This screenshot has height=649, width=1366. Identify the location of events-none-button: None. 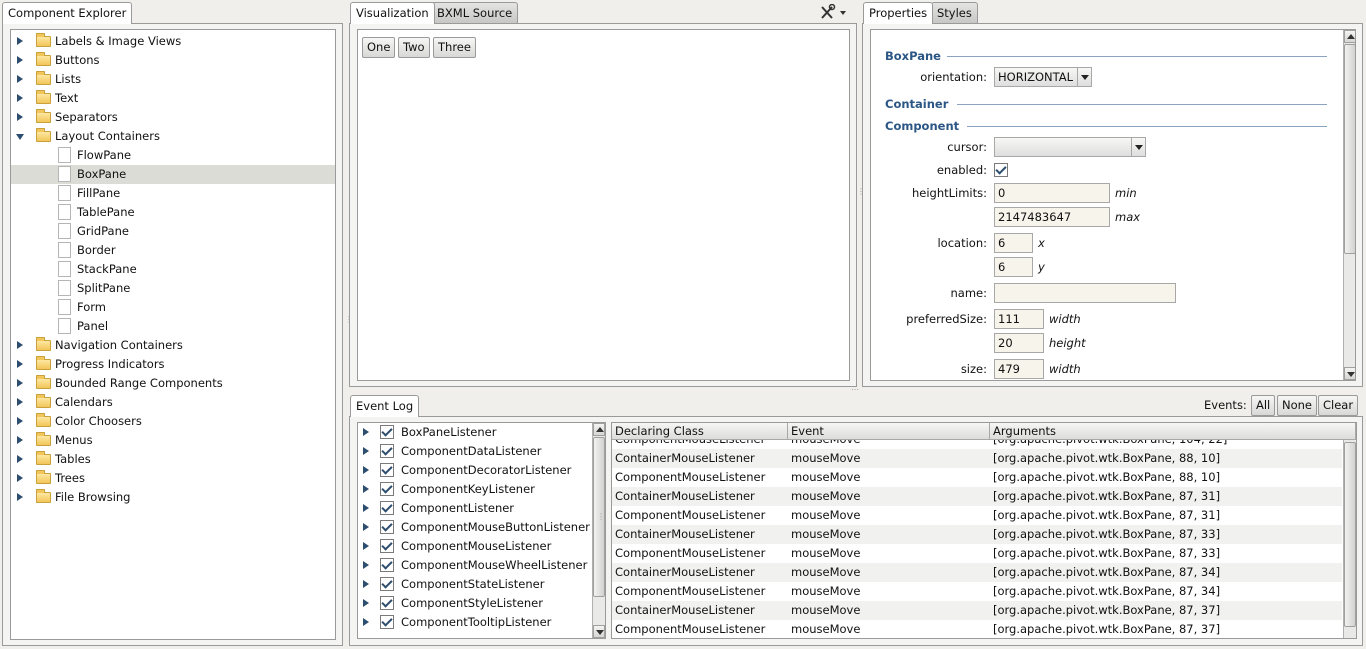
(1297, 405).